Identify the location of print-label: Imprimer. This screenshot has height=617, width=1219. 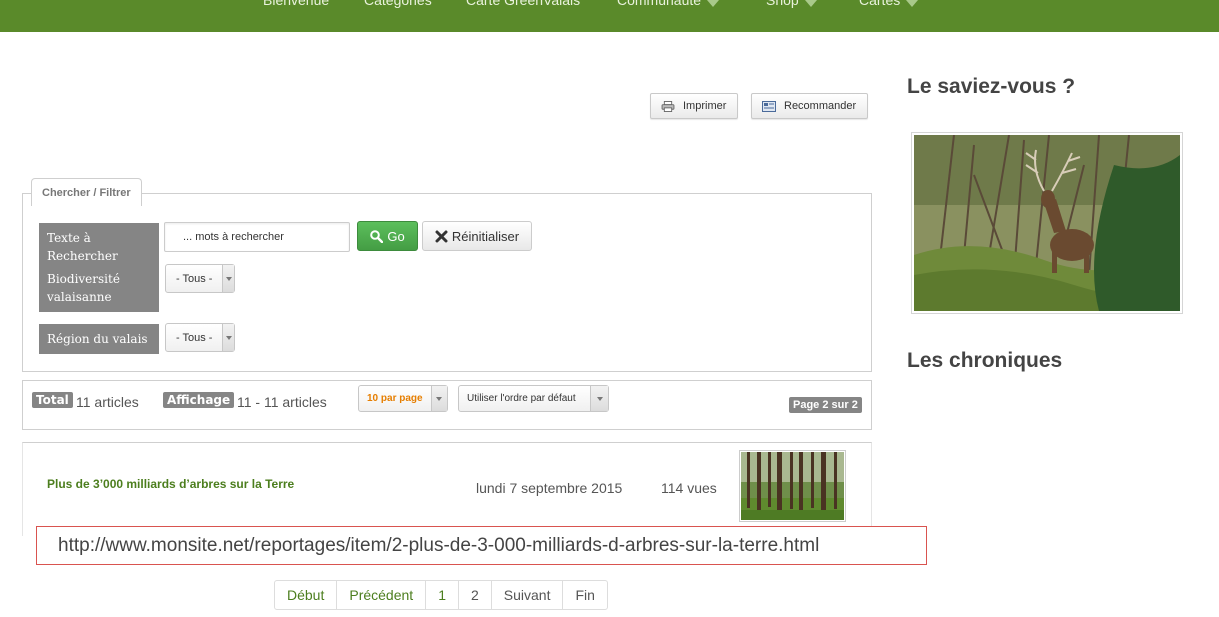
(705, 106).